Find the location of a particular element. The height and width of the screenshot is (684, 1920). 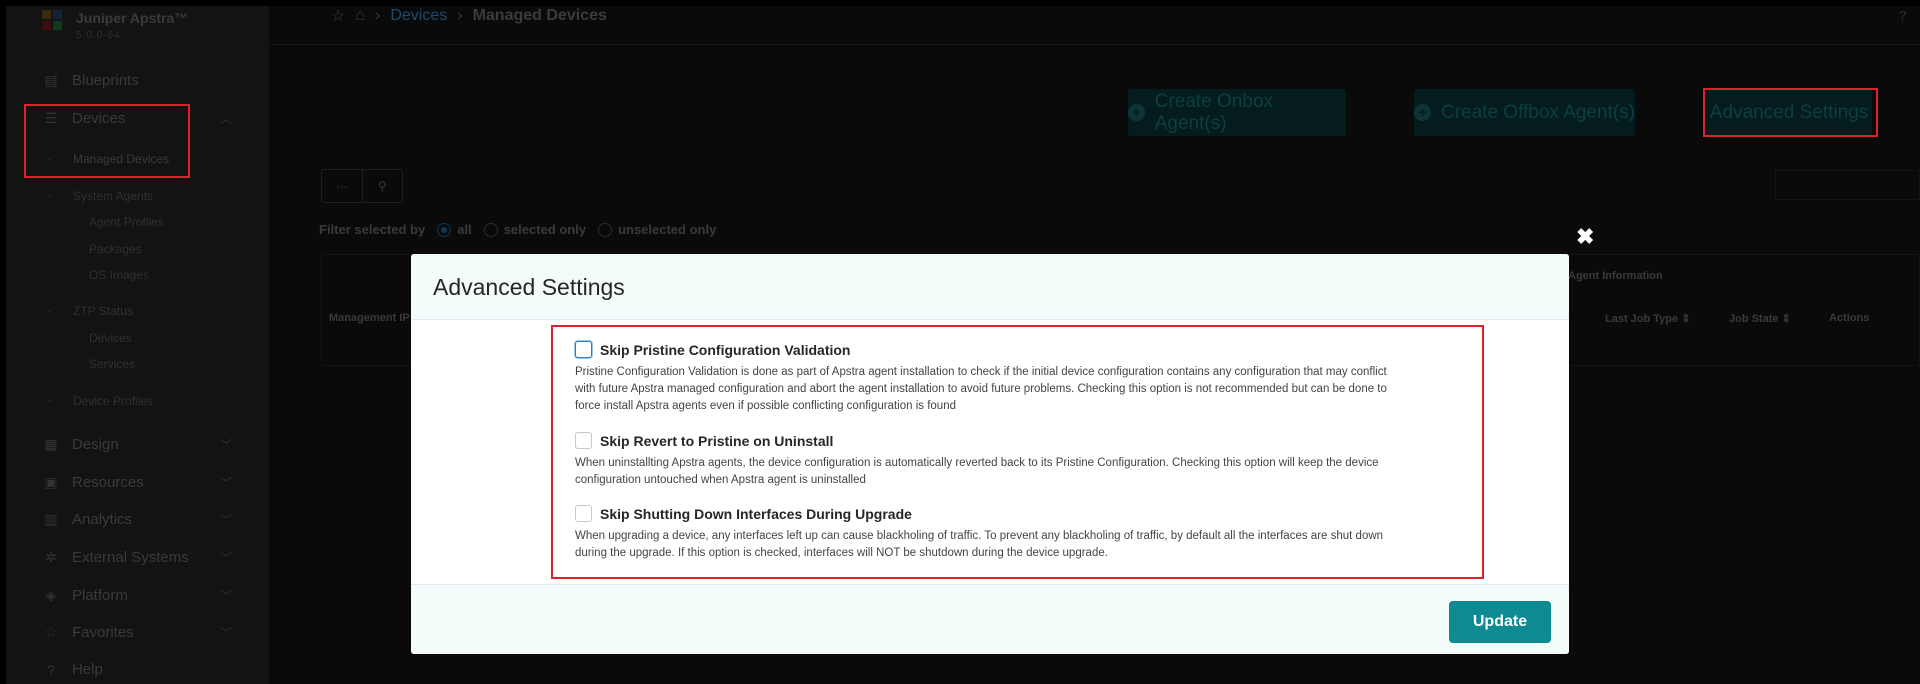

update-button: Update is located at coordinates (1500, 622).